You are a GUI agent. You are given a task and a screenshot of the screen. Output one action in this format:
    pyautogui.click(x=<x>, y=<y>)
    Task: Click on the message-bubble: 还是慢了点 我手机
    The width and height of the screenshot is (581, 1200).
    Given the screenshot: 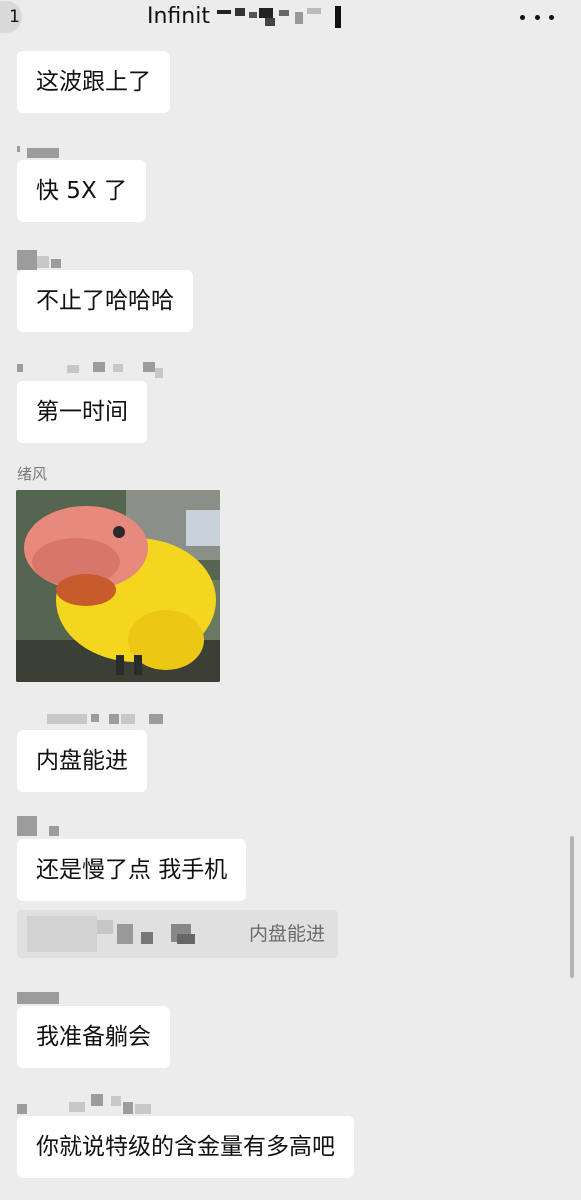 What is the action you would take?
    pyautogui.click(x=132, y=870)
    